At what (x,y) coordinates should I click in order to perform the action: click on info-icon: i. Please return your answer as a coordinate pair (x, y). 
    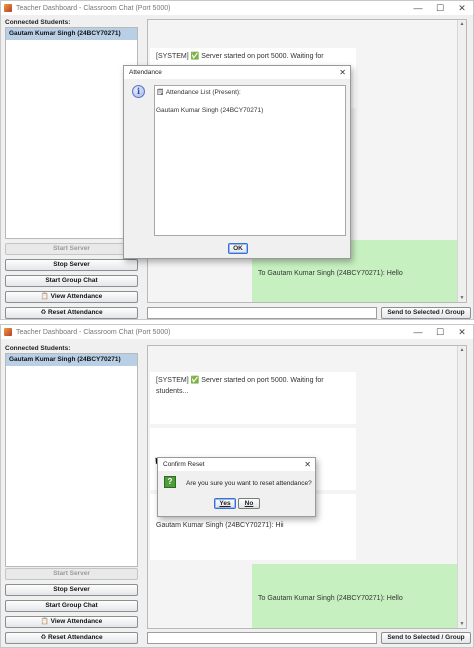
    Looking at the image, I should click on (138, 91).